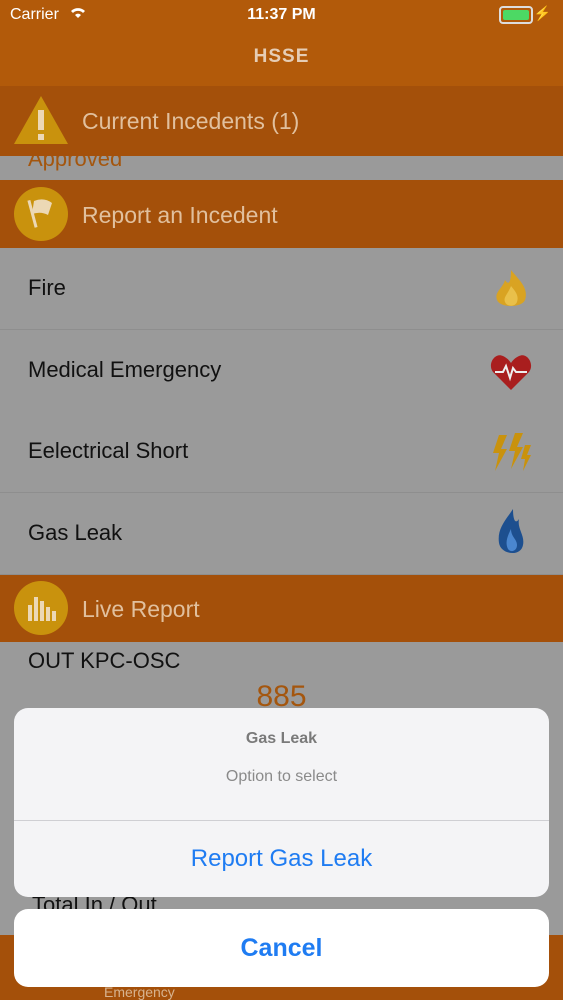  Describe the element at coordinates (281, 608) in the screenshot. I see `section-live-report: Live Report` at that location.